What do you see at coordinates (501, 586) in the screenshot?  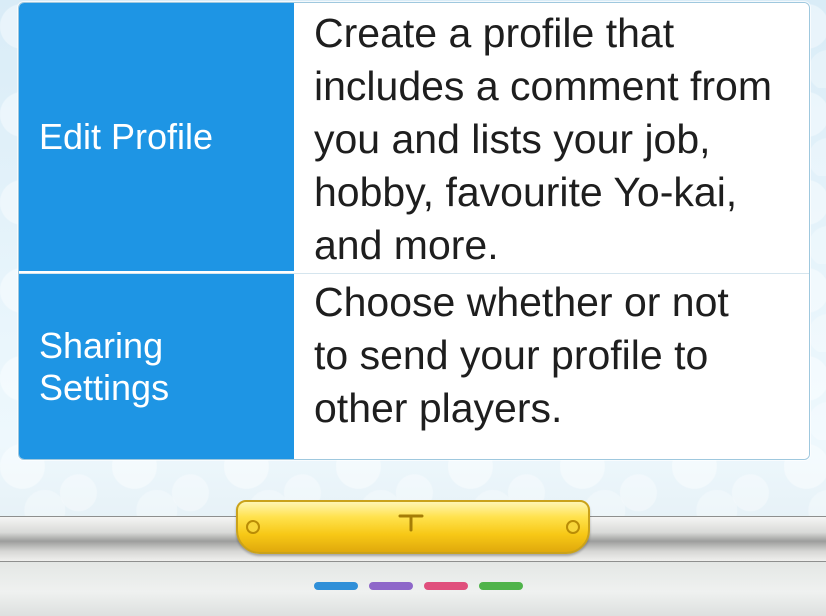 I see `green-dash` at bounding box center [501, 586].